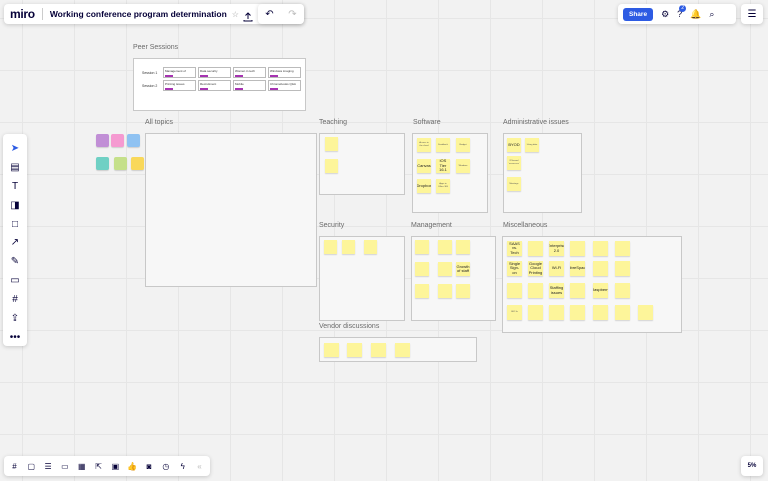  What do you see at coordinates (102, 140) in the screenshot?
I see `sticky-purple` at bounding box center [102, 140].